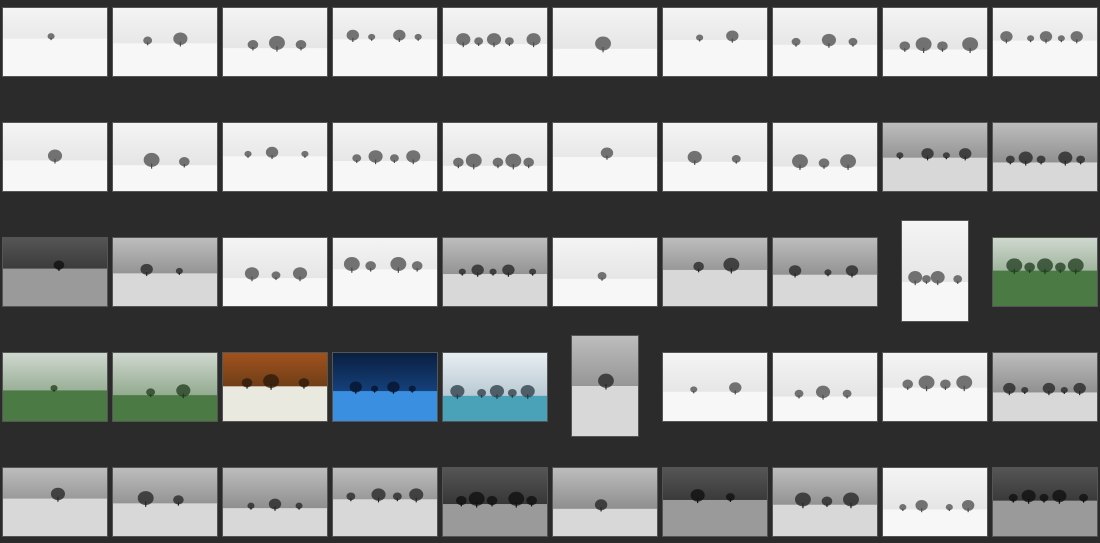  I want to click on snow-capped-stones-icon, so click(605, 272).